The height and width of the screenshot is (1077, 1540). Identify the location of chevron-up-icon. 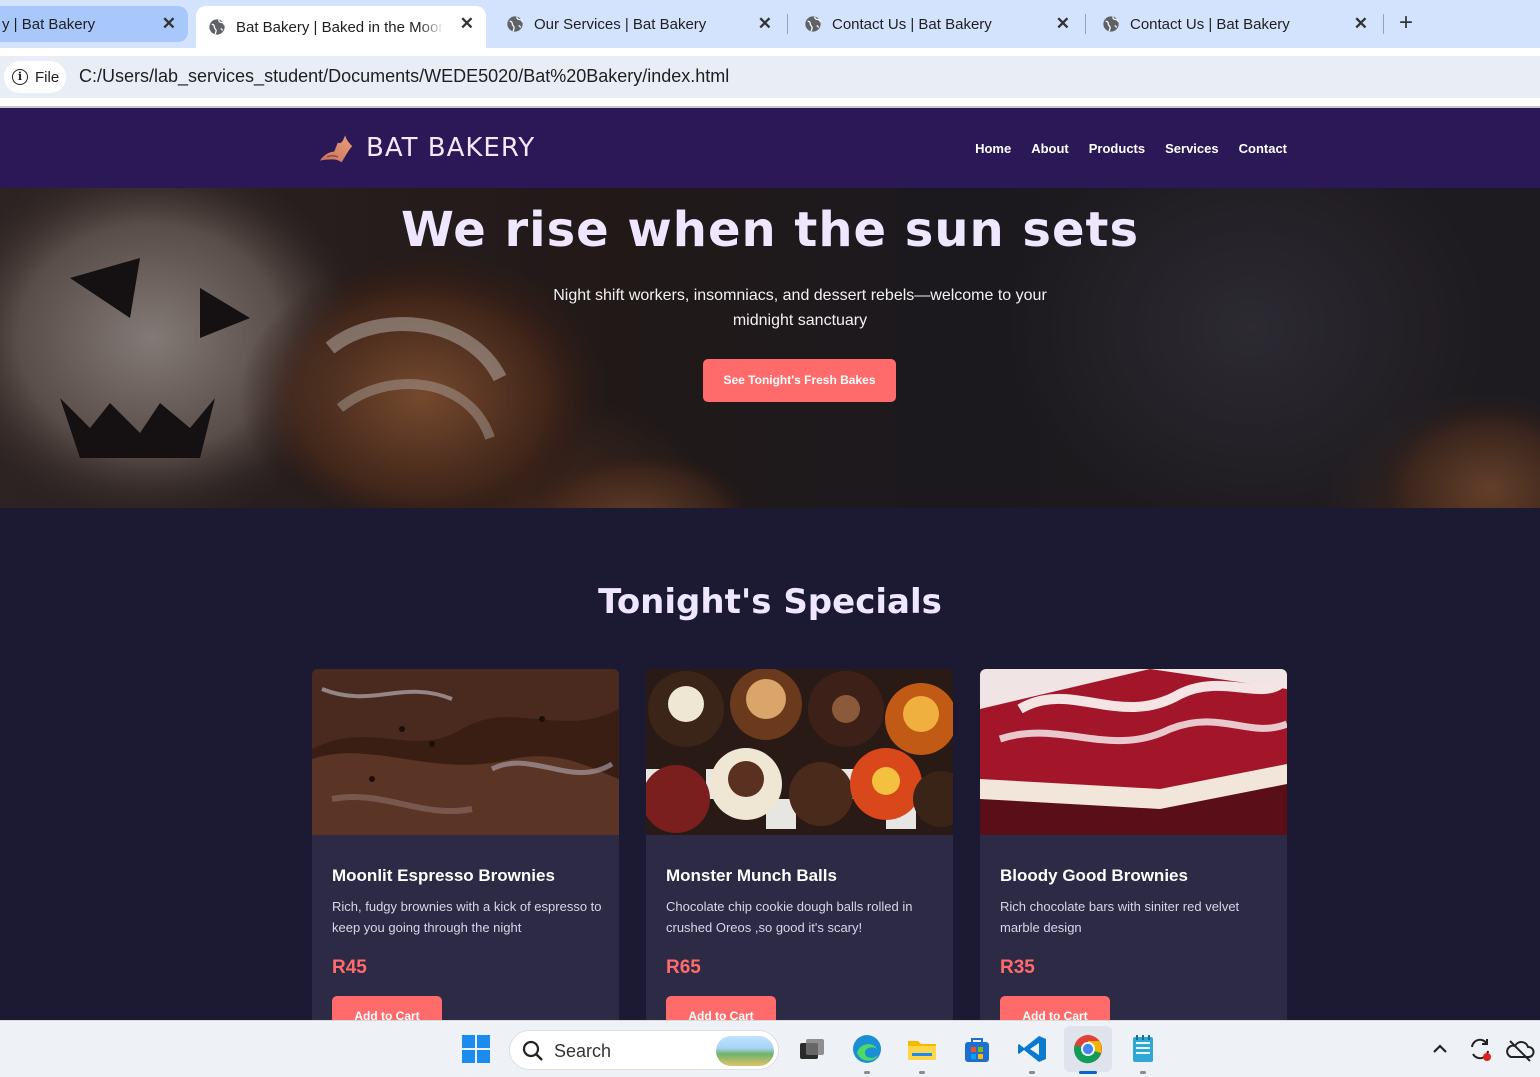
(1440, 1049).